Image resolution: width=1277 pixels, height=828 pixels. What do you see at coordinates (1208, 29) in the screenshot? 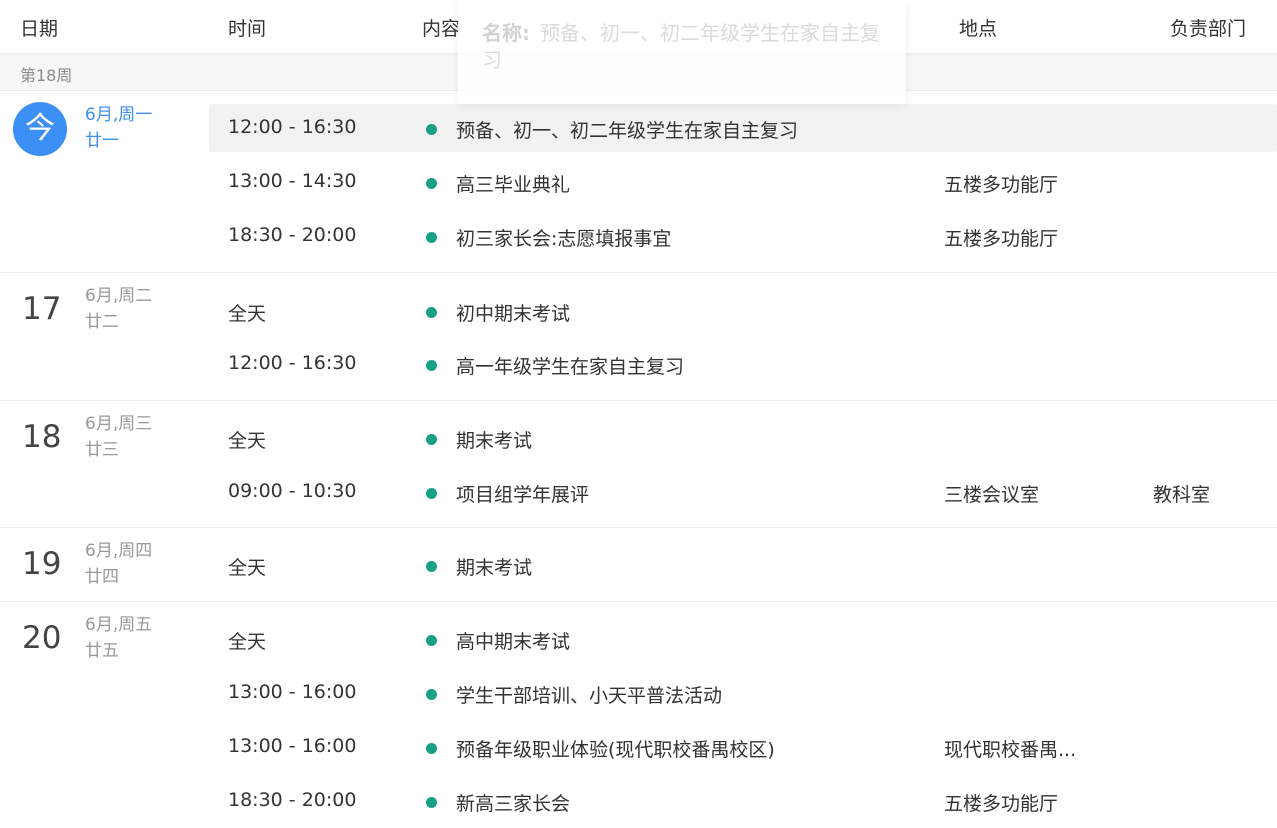
I see `header-department: 负责部门` at bounding box center [1208, 29].